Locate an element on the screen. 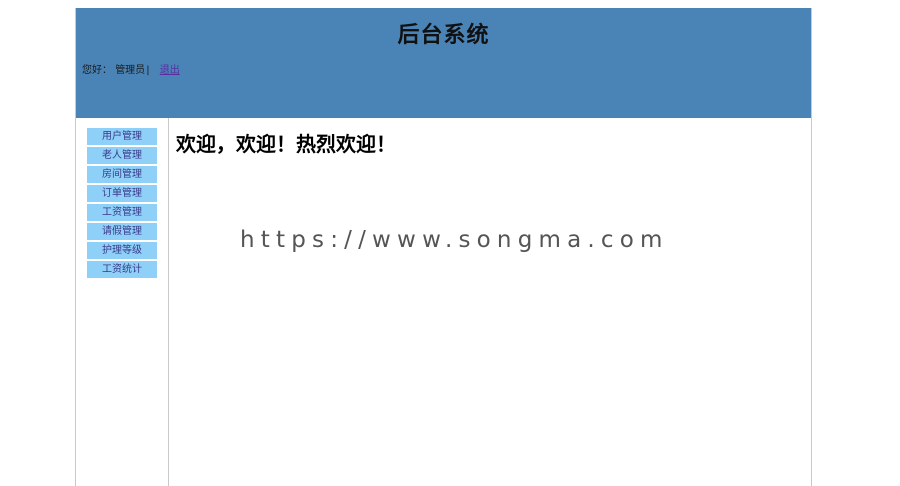 The width and height of the screenshot is (900, 486). sidebar-item-leave-management: 请假管理 is located at coordinates (122, 231).